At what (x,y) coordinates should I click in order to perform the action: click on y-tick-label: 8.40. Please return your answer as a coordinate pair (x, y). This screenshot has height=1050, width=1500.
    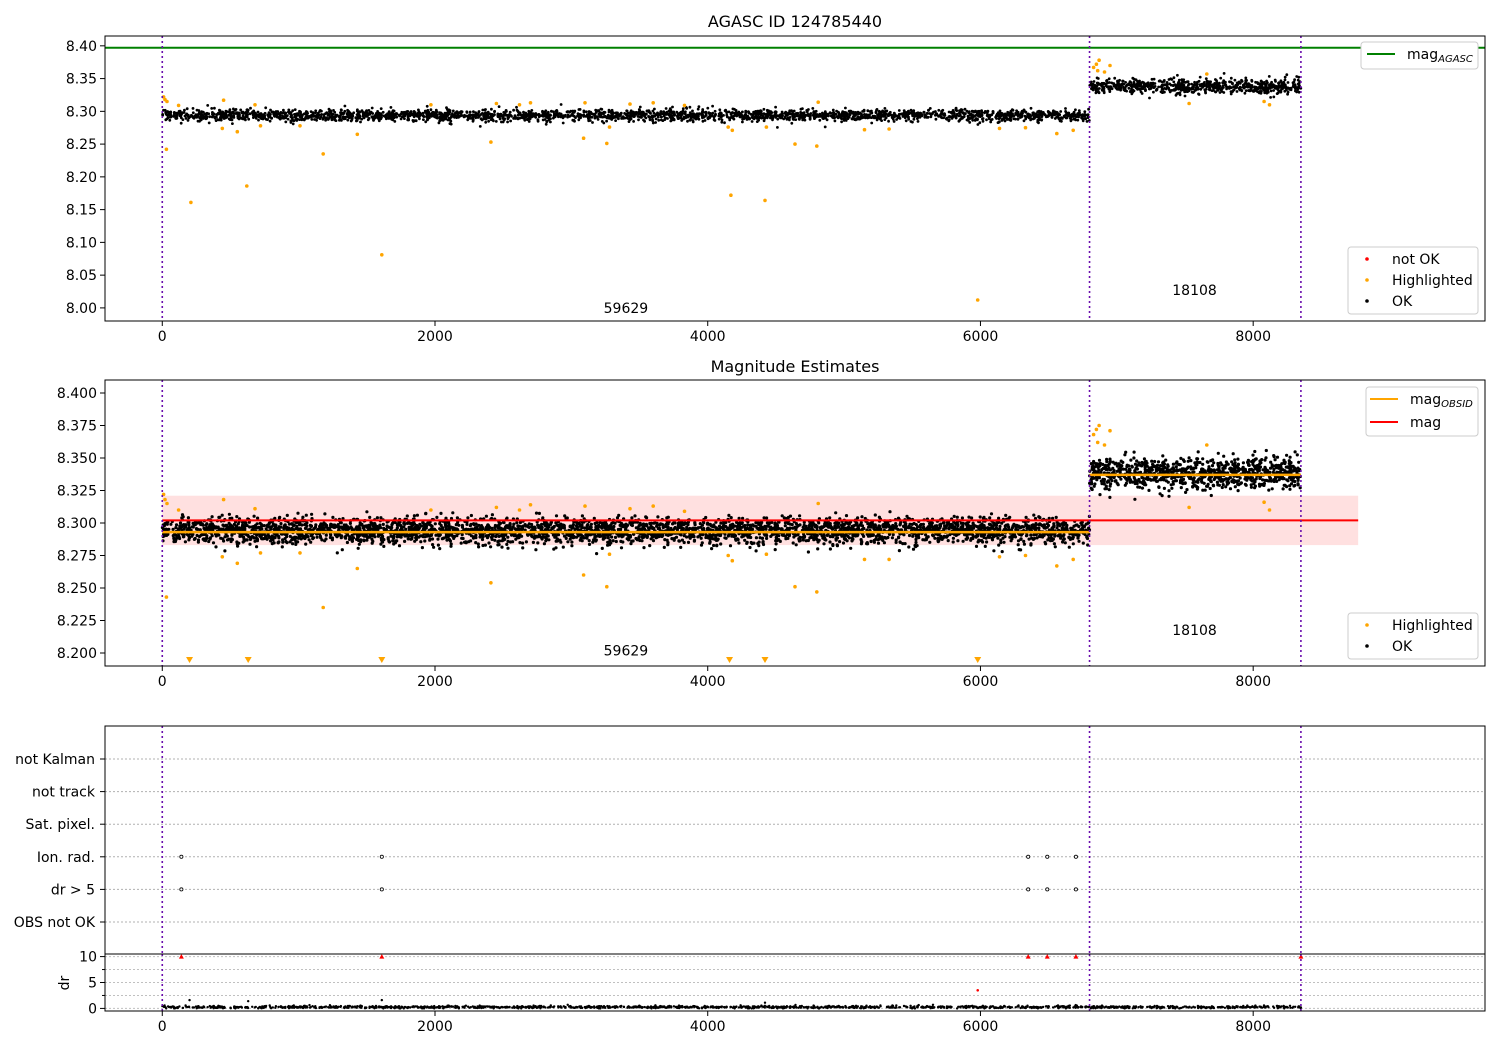
    Looking at the image, I should click on (81, 47).